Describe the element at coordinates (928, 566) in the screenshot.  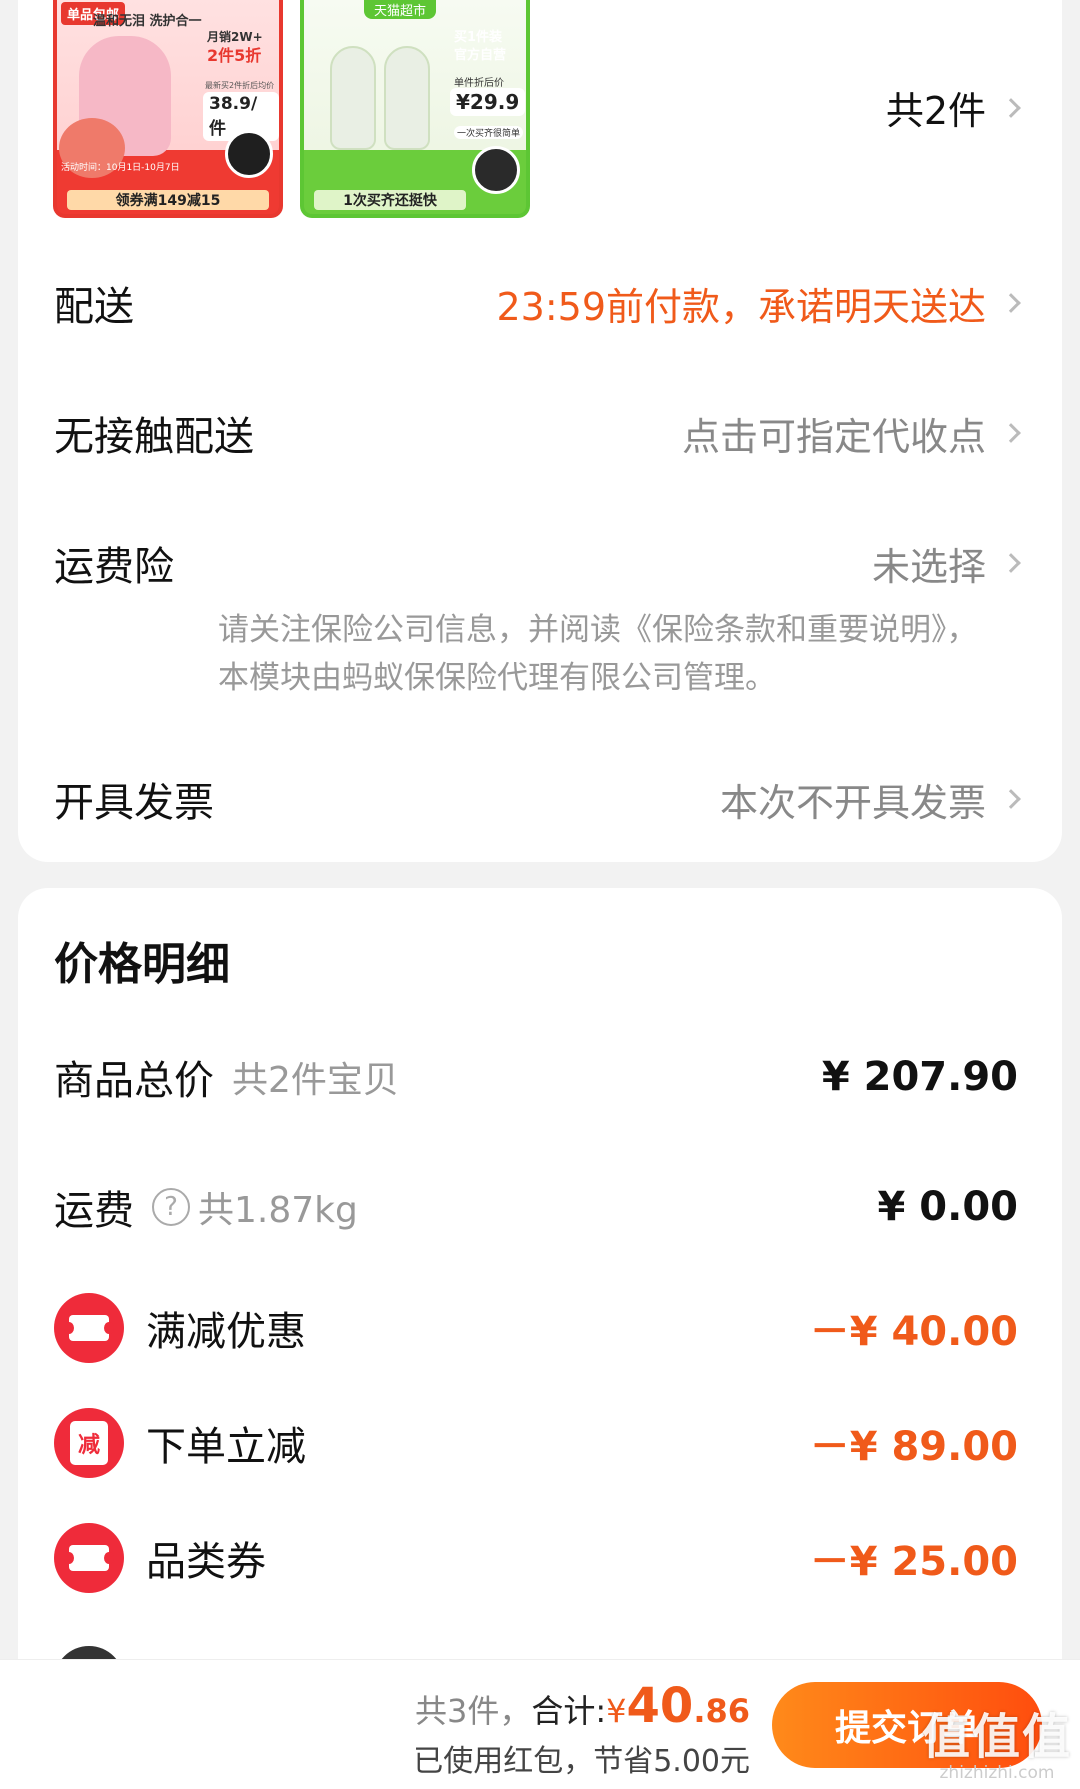
I see `insurance-status: 未选择` at that location.